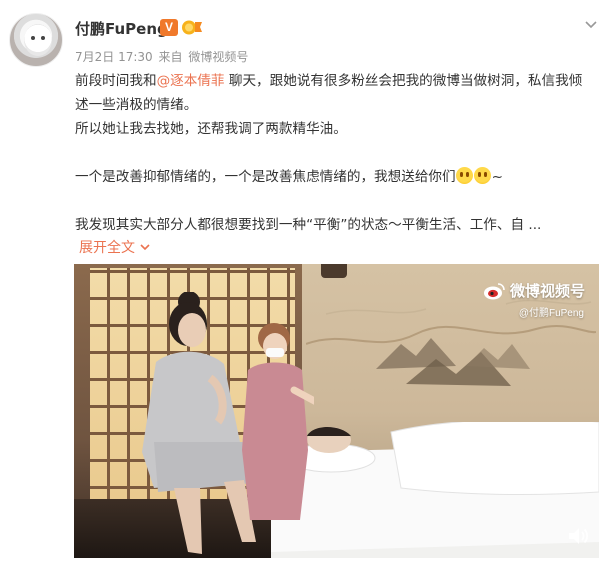 Image resolution: width=607 pixels, height=561 pixels. I want to click on content-text: 一个是改善抑郁情绪的，一个是改善焦虑情绪的，我想送给你们, so click(265, 177).